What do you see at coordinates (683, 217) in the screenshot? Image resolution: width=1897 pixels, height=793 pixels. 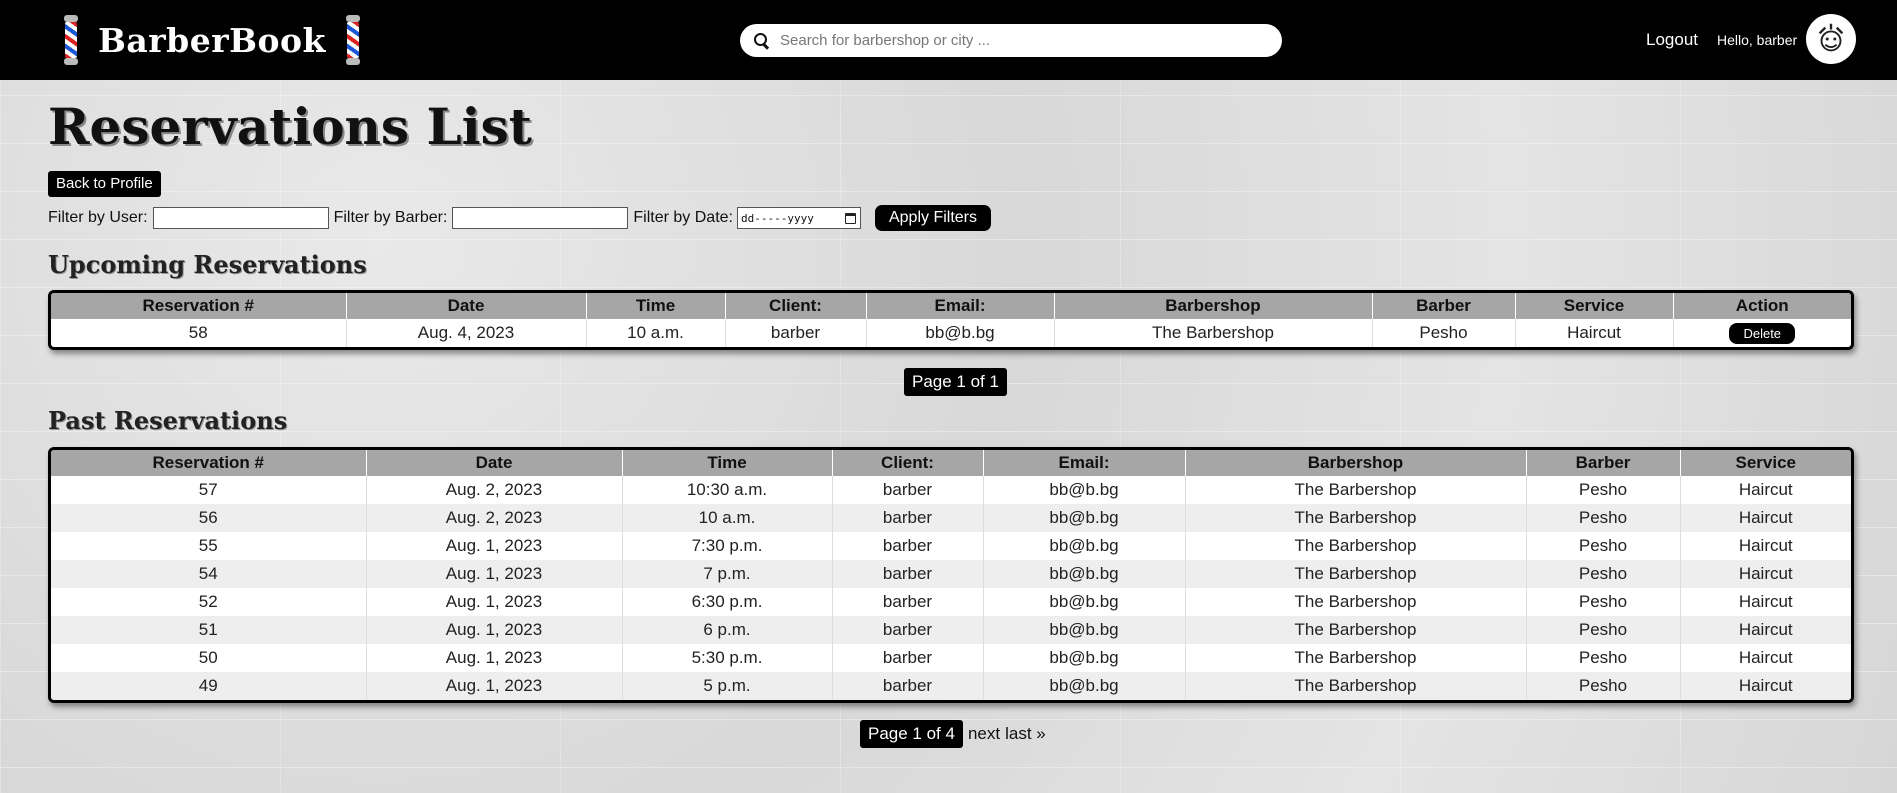 I see `filter-date-label: Filter by Date:` at bounding box center [683, 217].